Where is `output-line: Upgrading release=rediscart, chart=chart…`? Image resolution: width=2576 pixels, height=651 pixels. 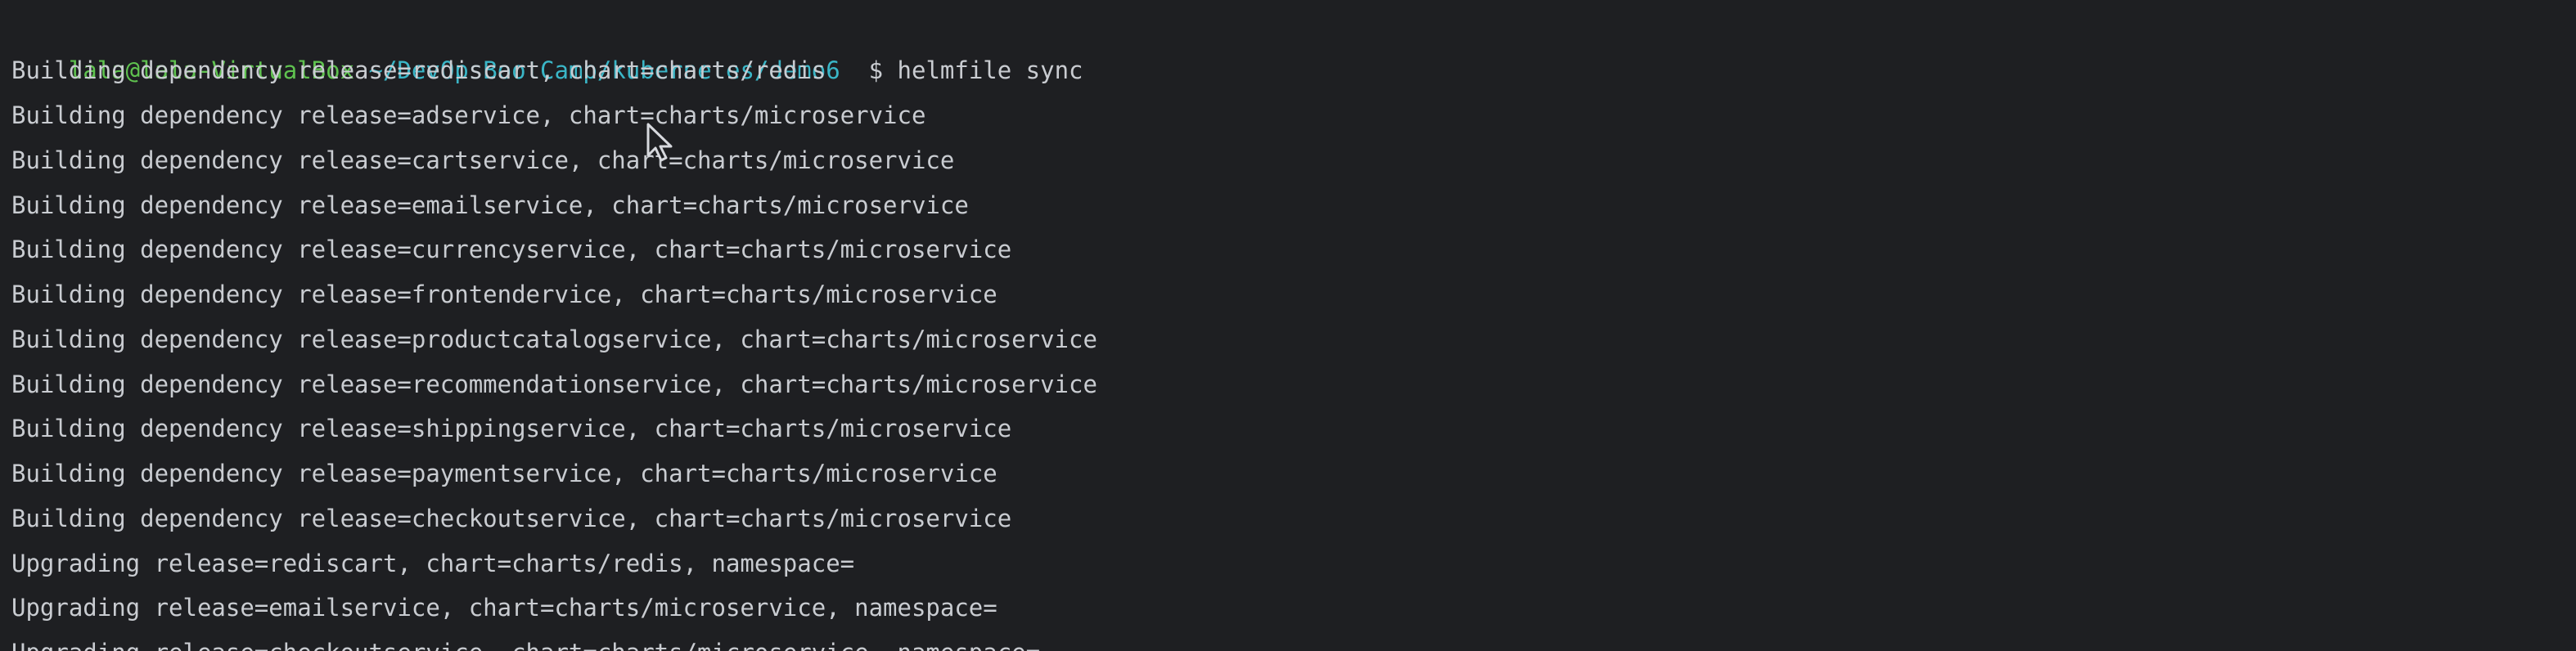
output-line: Upgrading release=rediscart, chart=chart… is located at coordinates (433, 563).